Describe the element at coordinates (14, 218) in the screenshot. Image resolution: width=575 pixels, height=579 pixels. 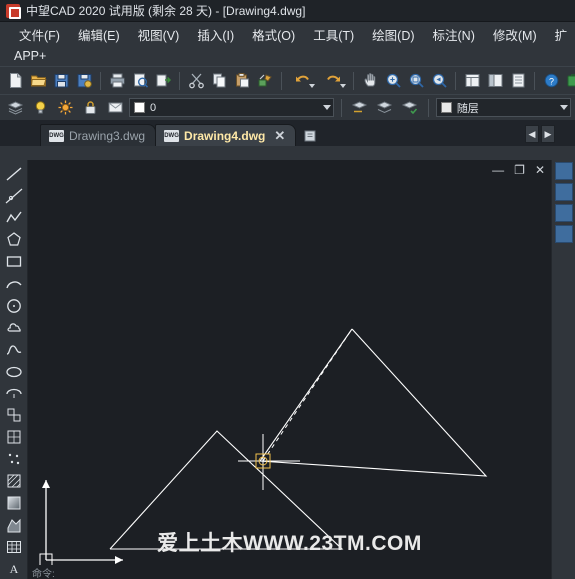
I see `polyline-icon` at that location.